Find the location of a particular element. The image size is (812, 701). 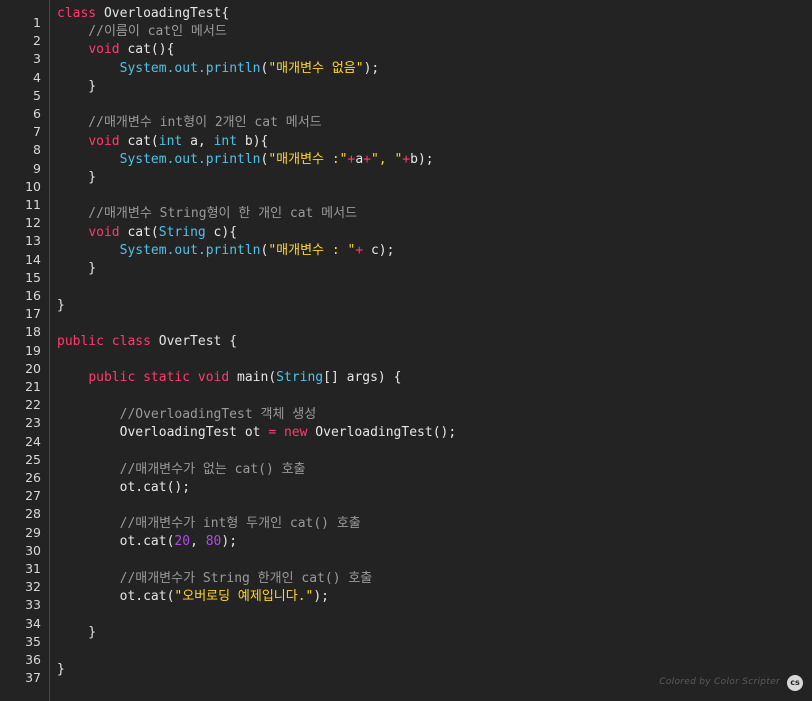

code-token: //매개변수가 int형 두개인 cat() 호출 is located at coordinates (209, 524).